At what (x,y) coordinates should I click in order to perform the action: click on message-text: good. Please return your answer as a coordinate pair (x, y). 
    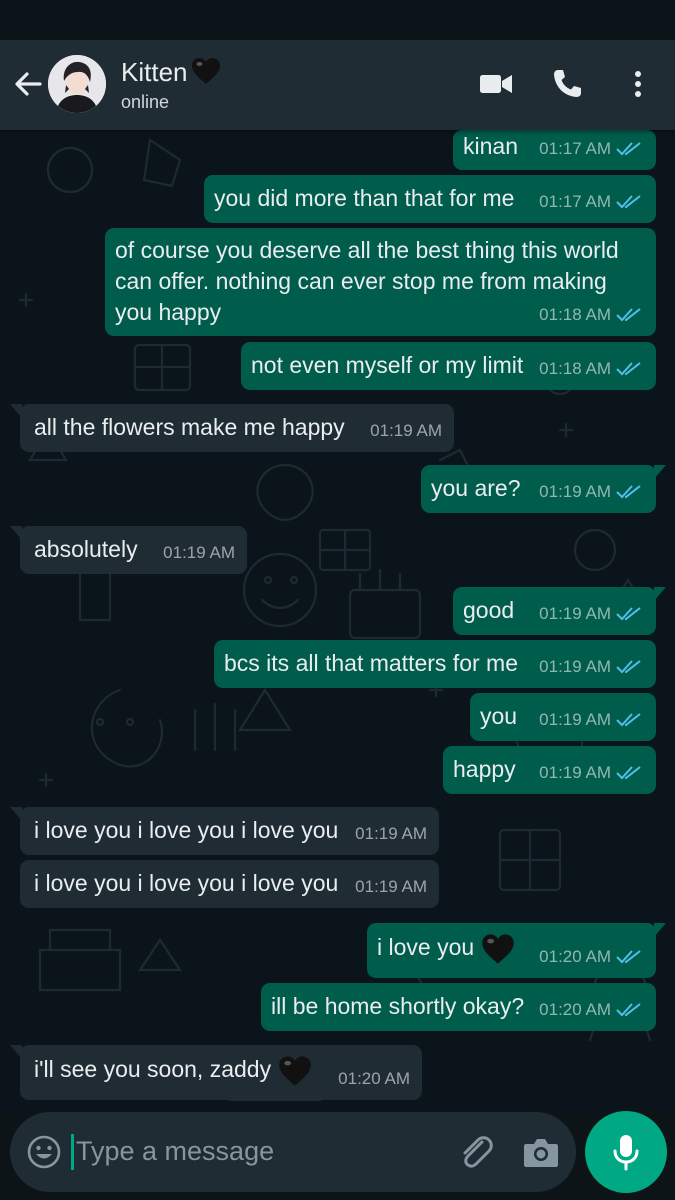
    Looking at the image, I should click on (489, 610).